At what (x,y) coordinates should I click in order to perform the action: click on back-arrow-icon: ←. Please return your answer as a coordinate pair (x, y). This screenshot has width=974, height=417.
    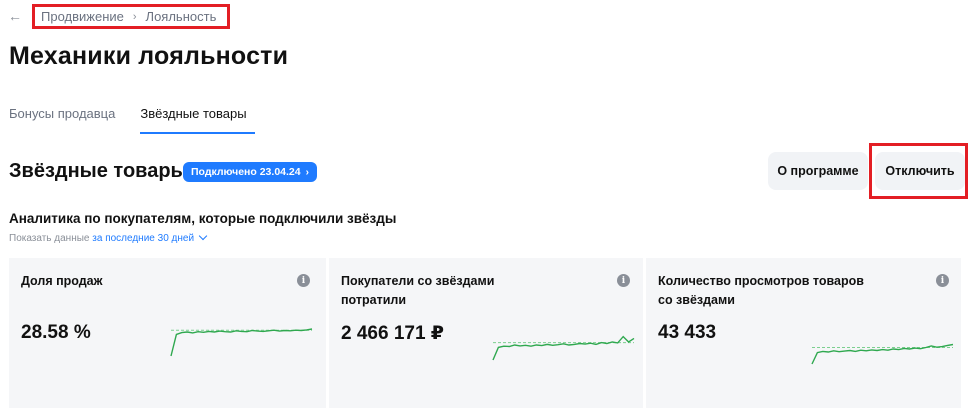
    Looking at the image, I should click on (16, 16).